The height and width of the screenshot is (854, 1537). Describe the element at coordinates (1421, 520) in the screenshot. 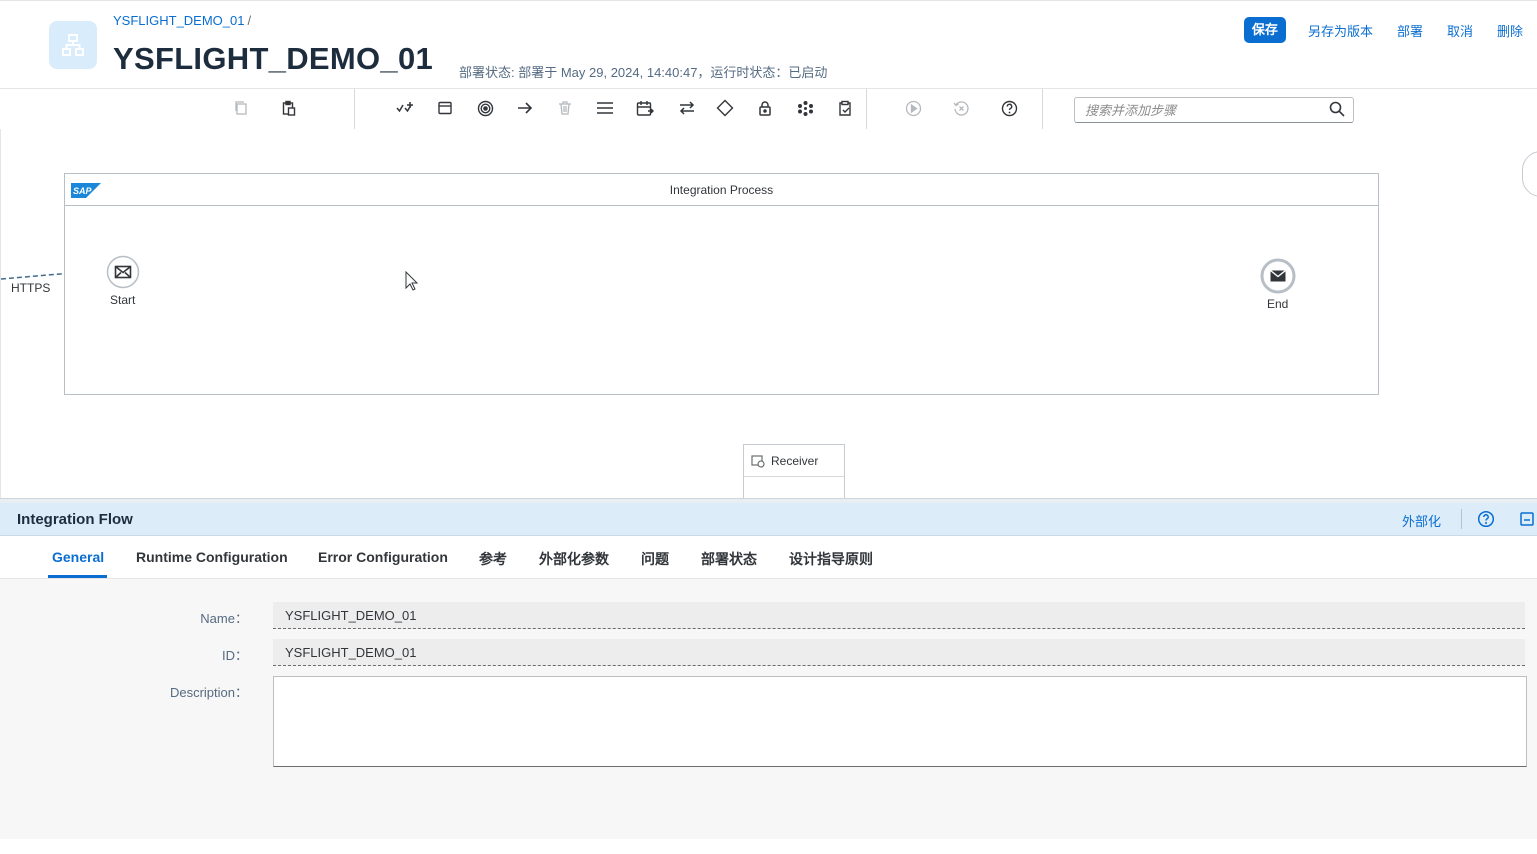

I see `externalize-button: 外部化` at that location.